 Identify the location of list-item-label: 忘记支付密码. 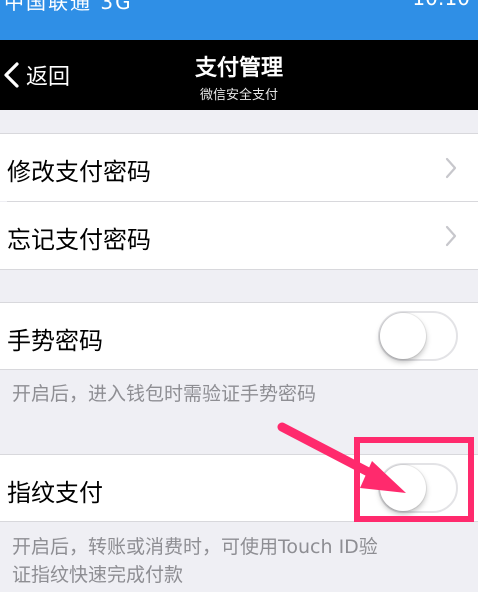
(79, 240).